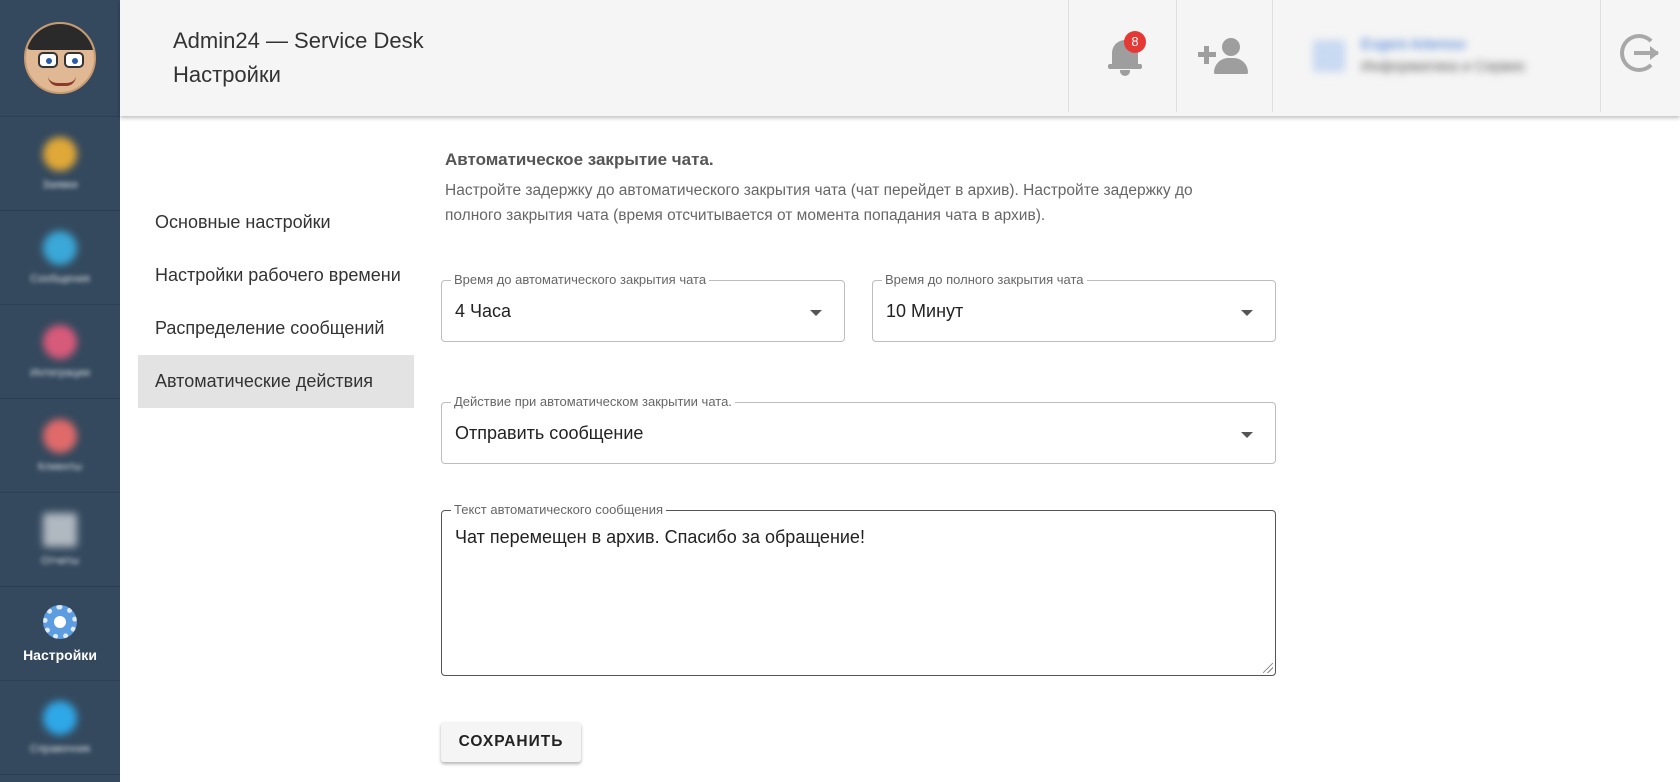  I want to click on nav-item-tickets: Заявки, so click(60, 164).